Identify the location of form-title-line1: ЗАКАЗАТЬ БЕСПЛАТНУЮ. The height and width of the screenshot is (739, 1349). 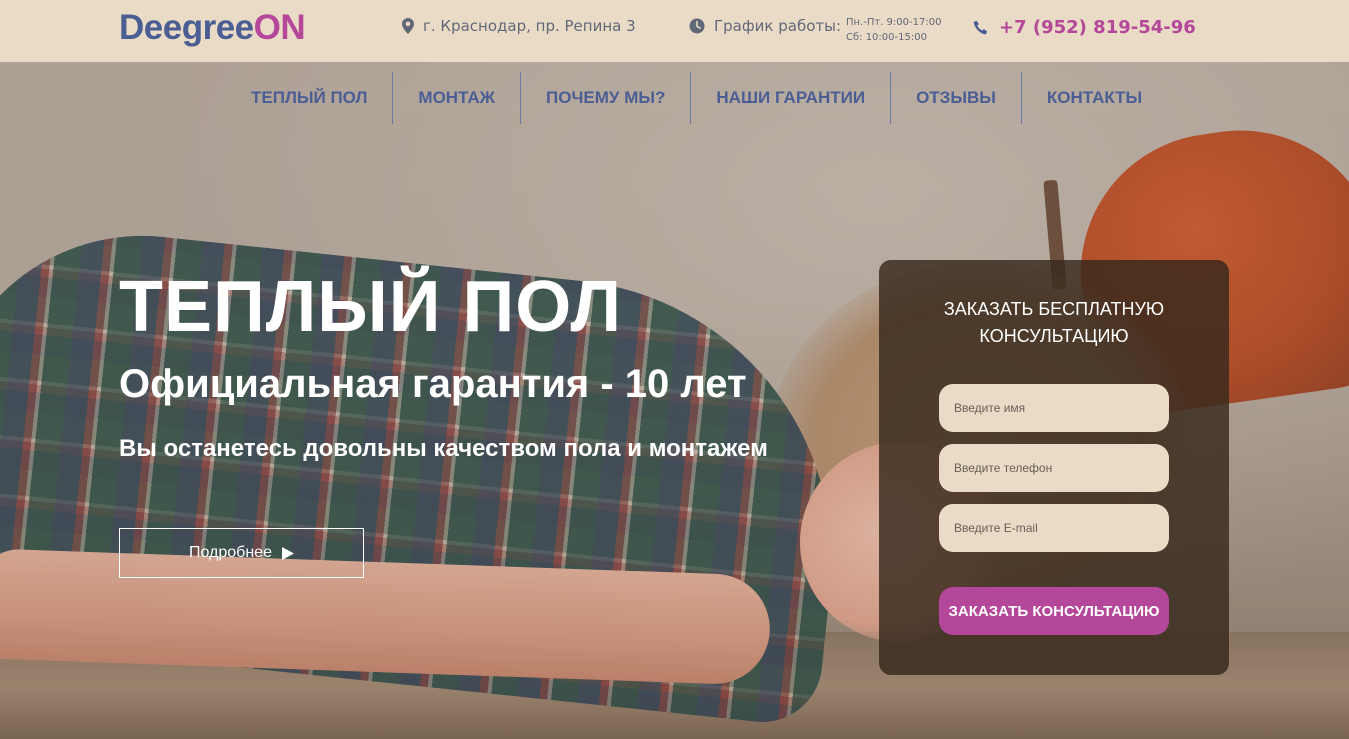
(1054, 309).